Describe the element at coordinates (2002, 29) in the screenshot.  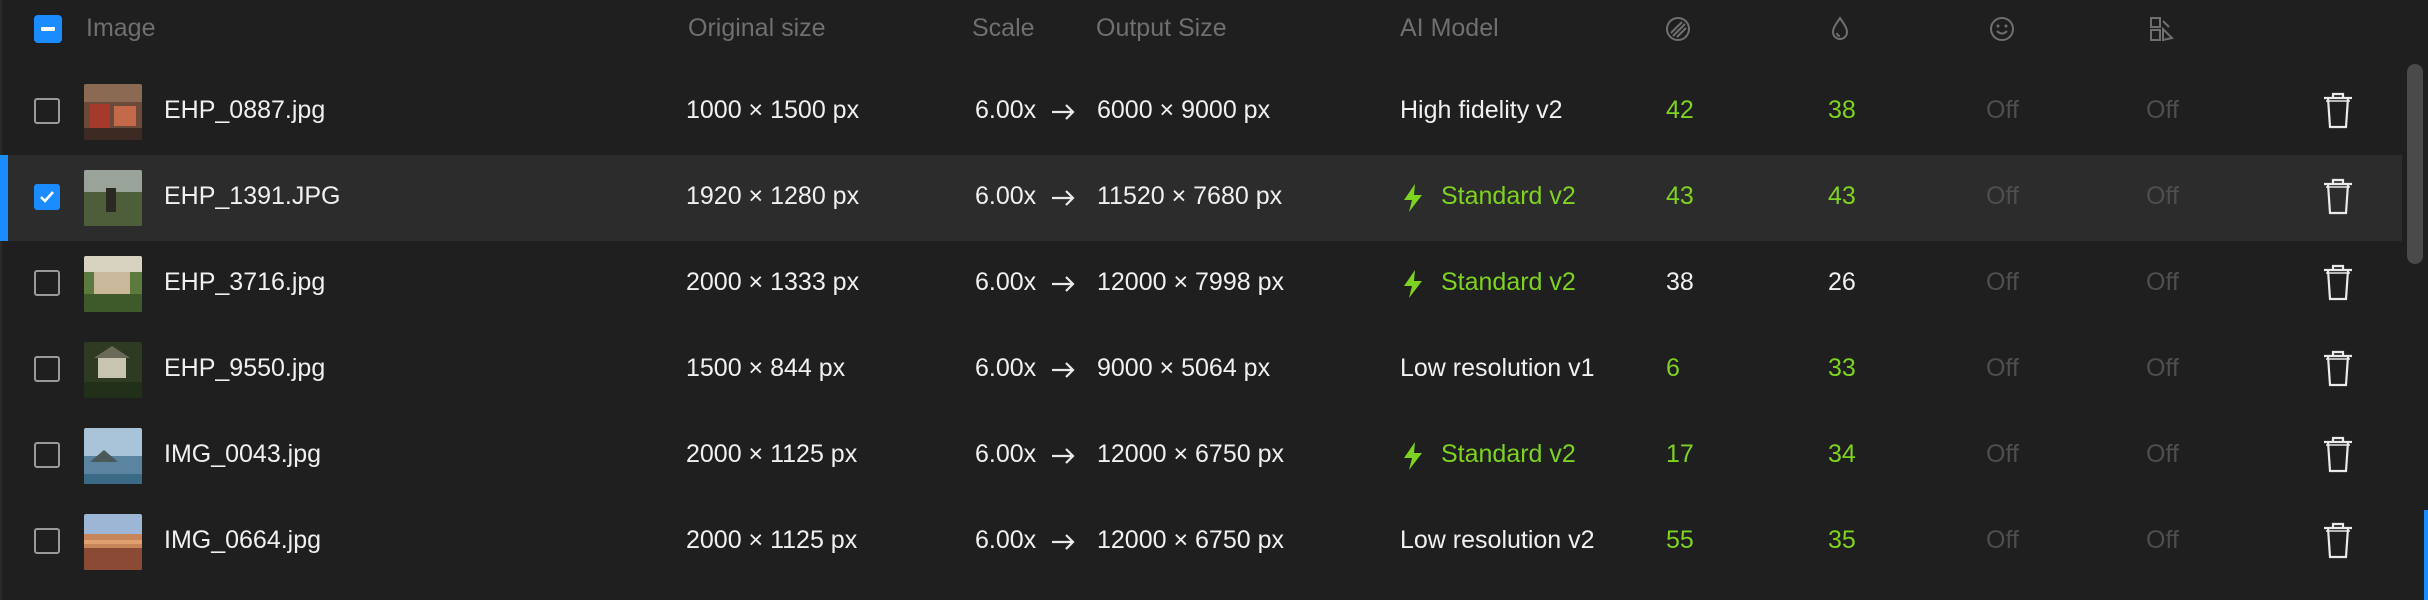
I see `face-icon` at that location.